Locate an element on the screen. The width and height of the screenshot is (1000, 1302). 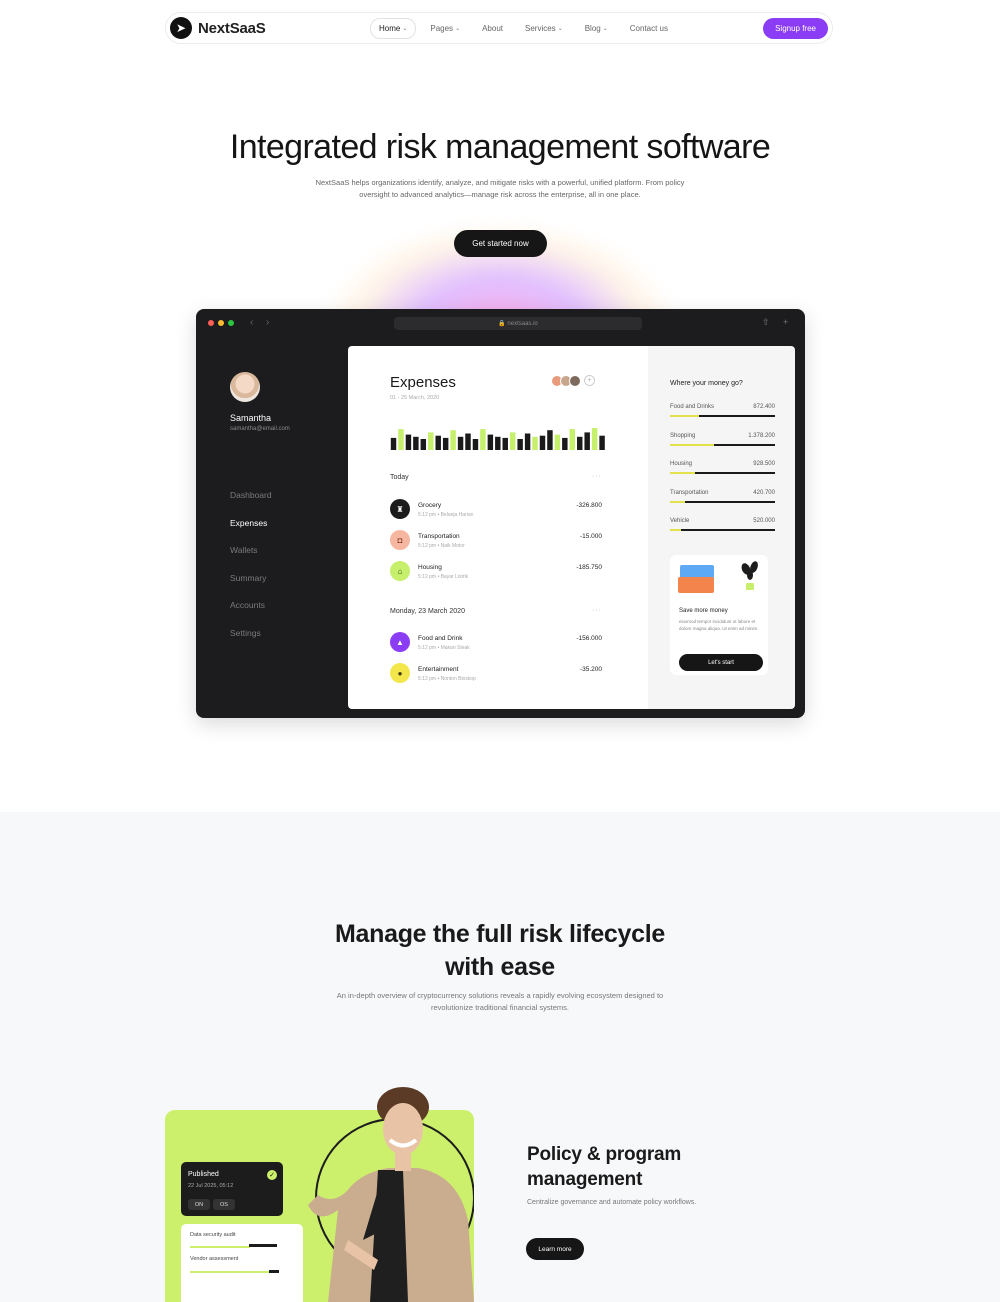
category-row: Shopping 1.378.200 is located at coordinates (722, 443).